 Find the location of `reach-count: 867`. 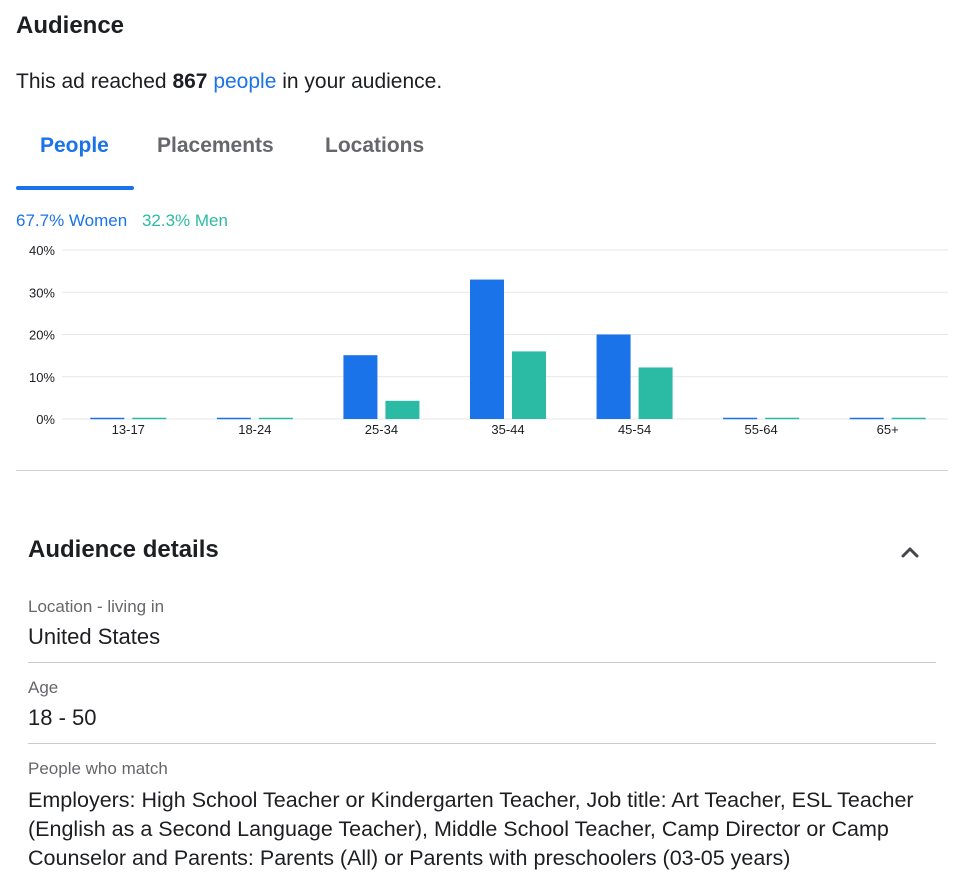

reach-count: 867 is located at coordinates (190, 81).